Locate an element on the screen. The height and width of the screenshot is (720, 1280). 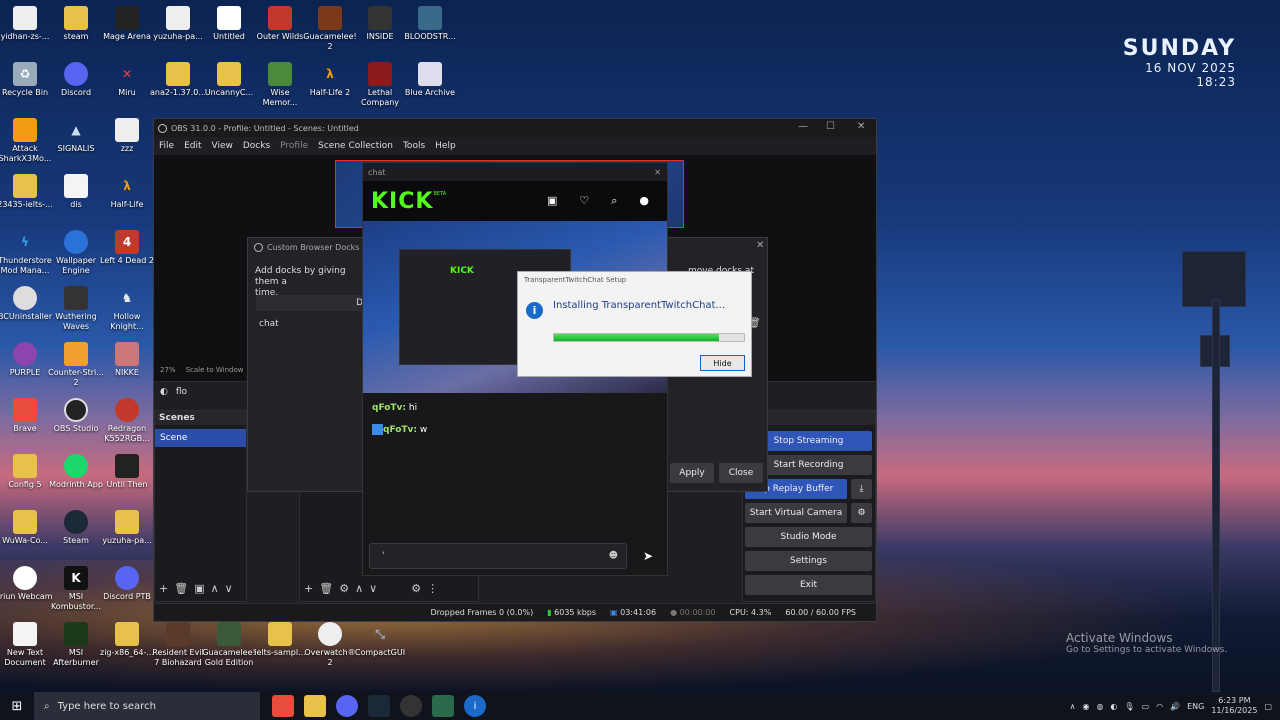
menu-scene-collection: Scene Collection is located at coordinates (355, 146).